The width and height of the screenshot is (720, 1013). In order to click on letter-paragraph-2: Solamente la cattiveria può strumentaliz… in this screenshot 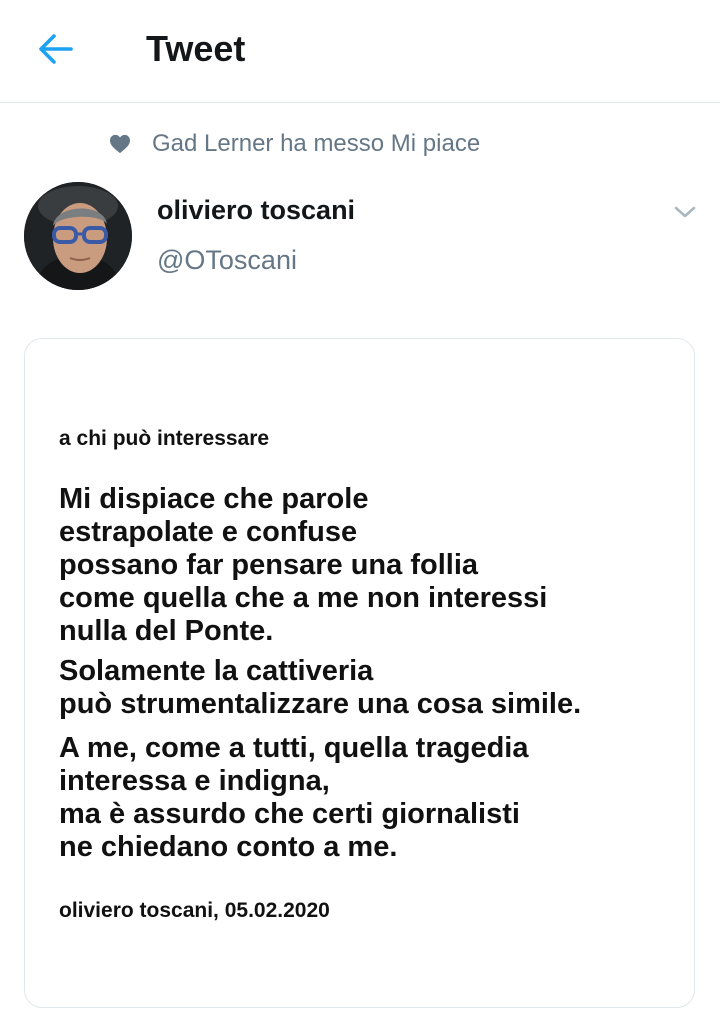, I will do `click(320, 688)`.